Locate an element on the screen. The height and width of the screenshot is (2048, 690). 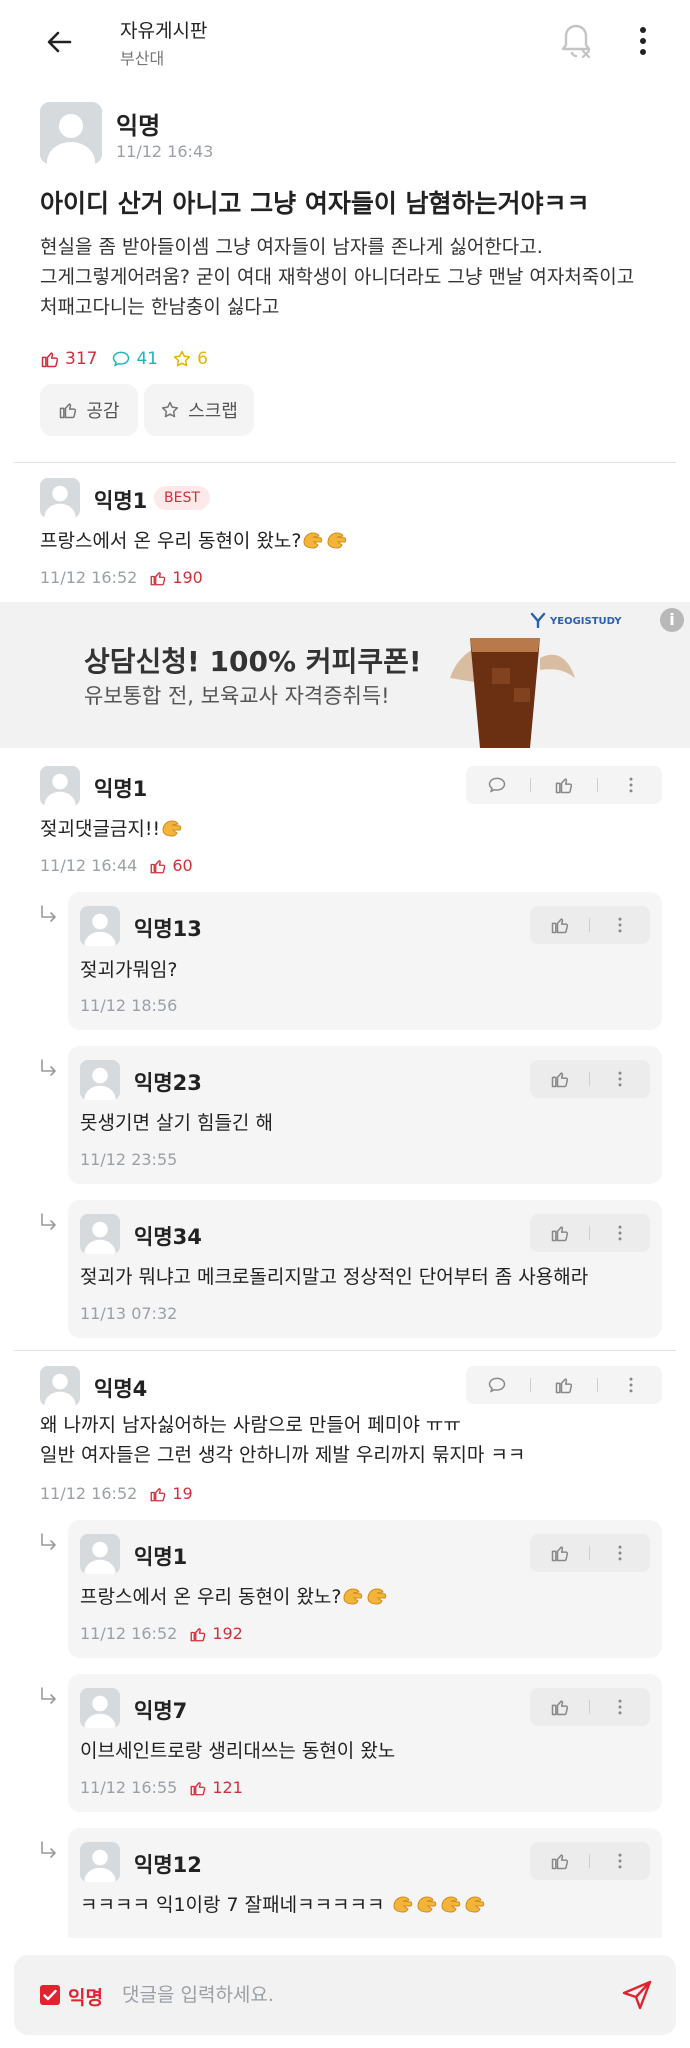
reply-text: 프랑스에서 온 우리 동현이 왔노? is located at coordinates (234, 1597).